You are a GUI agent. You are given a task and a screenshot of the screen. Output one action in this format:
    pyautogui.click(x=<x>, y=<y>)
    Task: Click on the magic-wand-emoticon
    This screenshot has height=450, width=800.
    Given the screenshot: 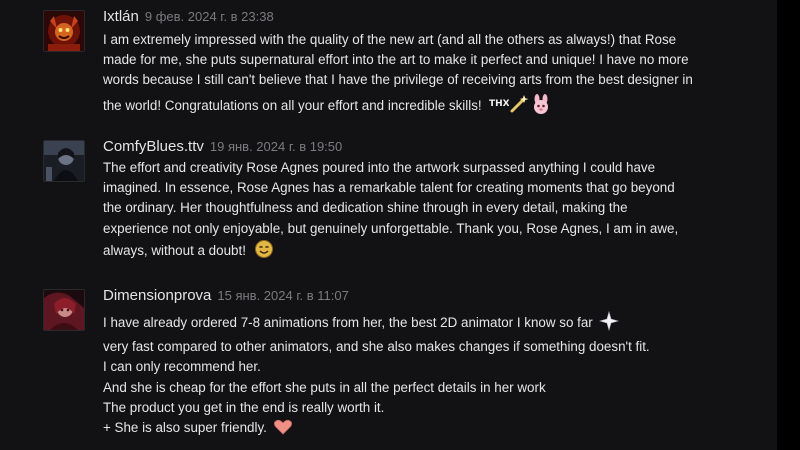 What is the action you would take?
    pyautogui.click(x=519, y=108)
    